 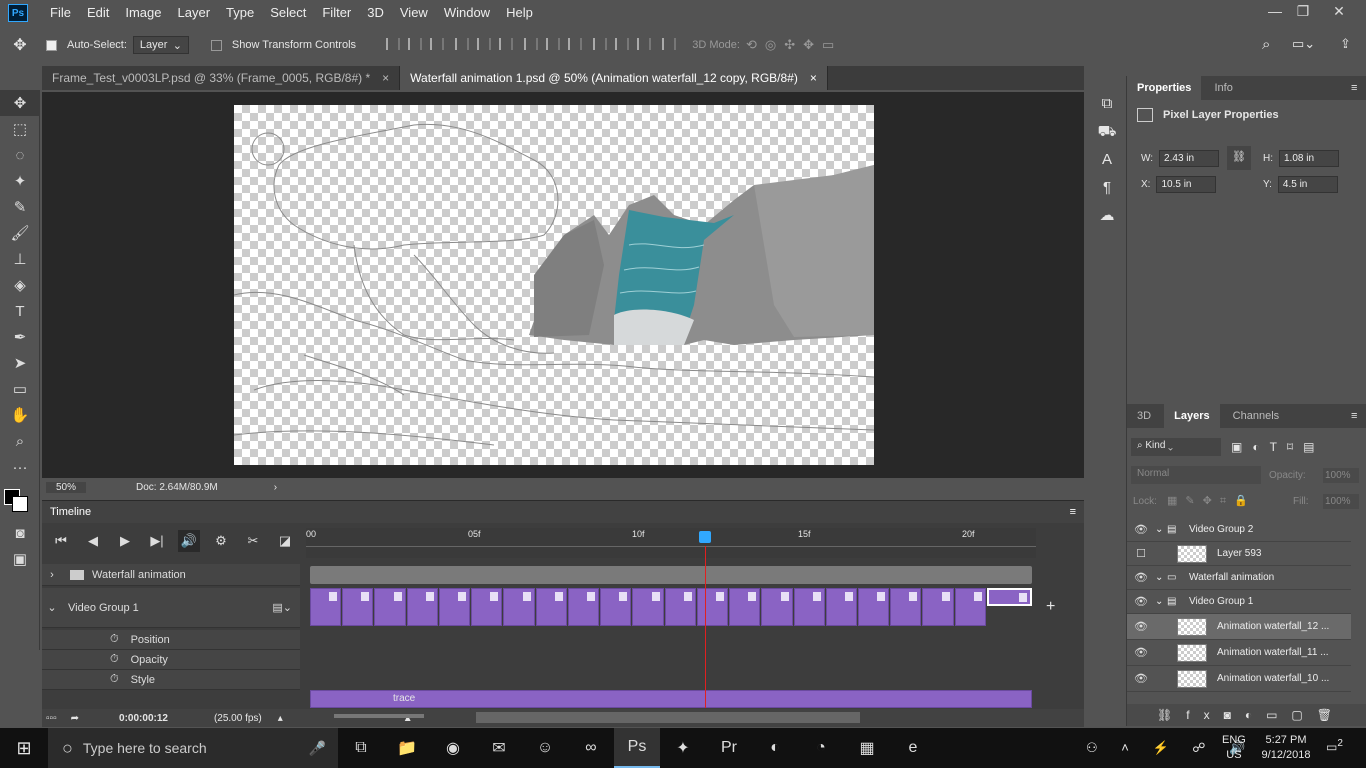 I want to click on tab-info: Info, so click(x=1223, y=88).